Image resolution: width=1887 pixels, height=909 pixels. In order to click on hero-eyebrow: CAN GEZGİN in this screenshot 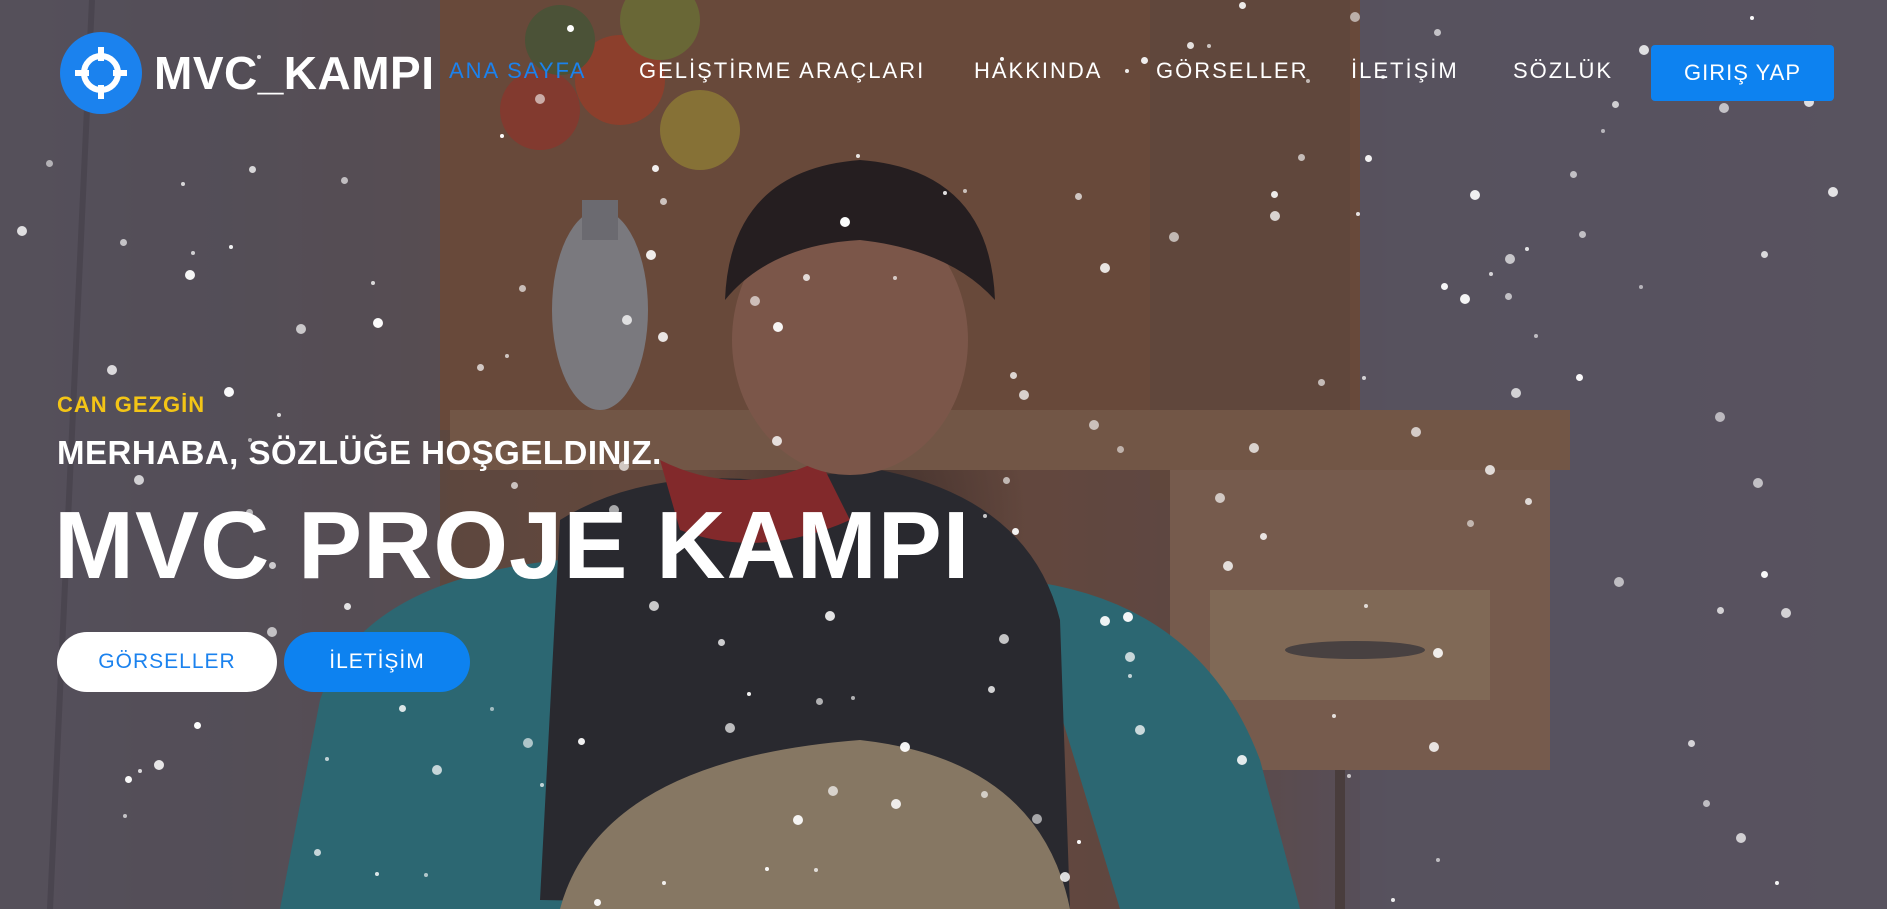, I will do `click(131, 404)`.